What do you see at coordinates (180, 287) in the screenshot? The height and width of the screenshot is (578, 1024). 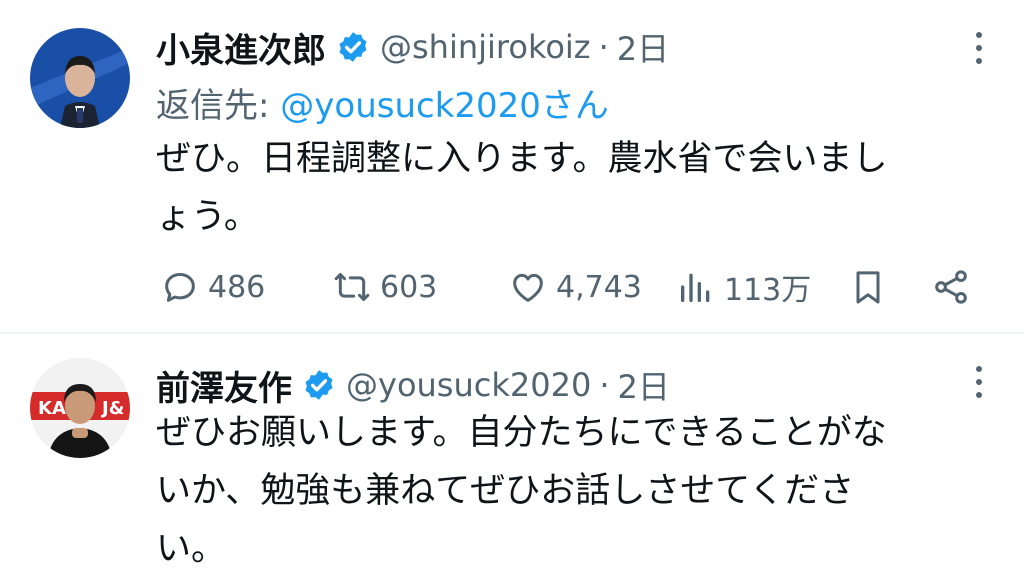 I see `reply-icon` at bounding box center [180, 287].